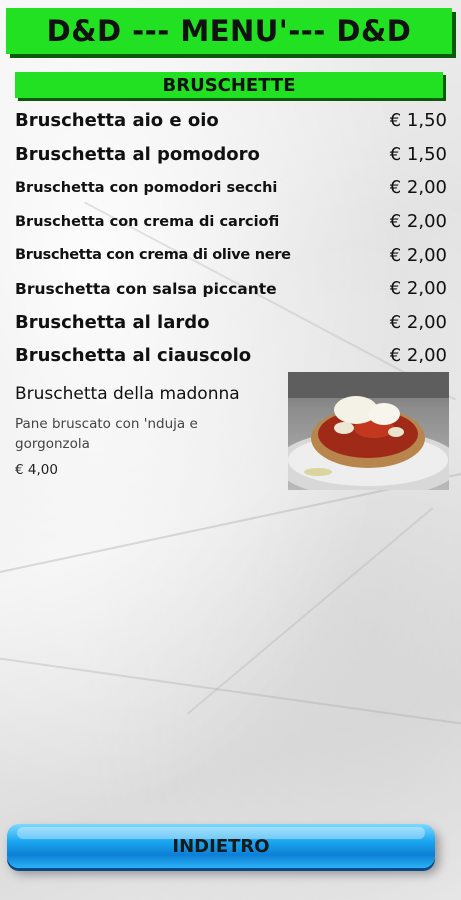  Describe the element at coordinates (147, 221) in the screenshot. I see `menu-item-name: Bruschetta con crema di carciofi` at that location.